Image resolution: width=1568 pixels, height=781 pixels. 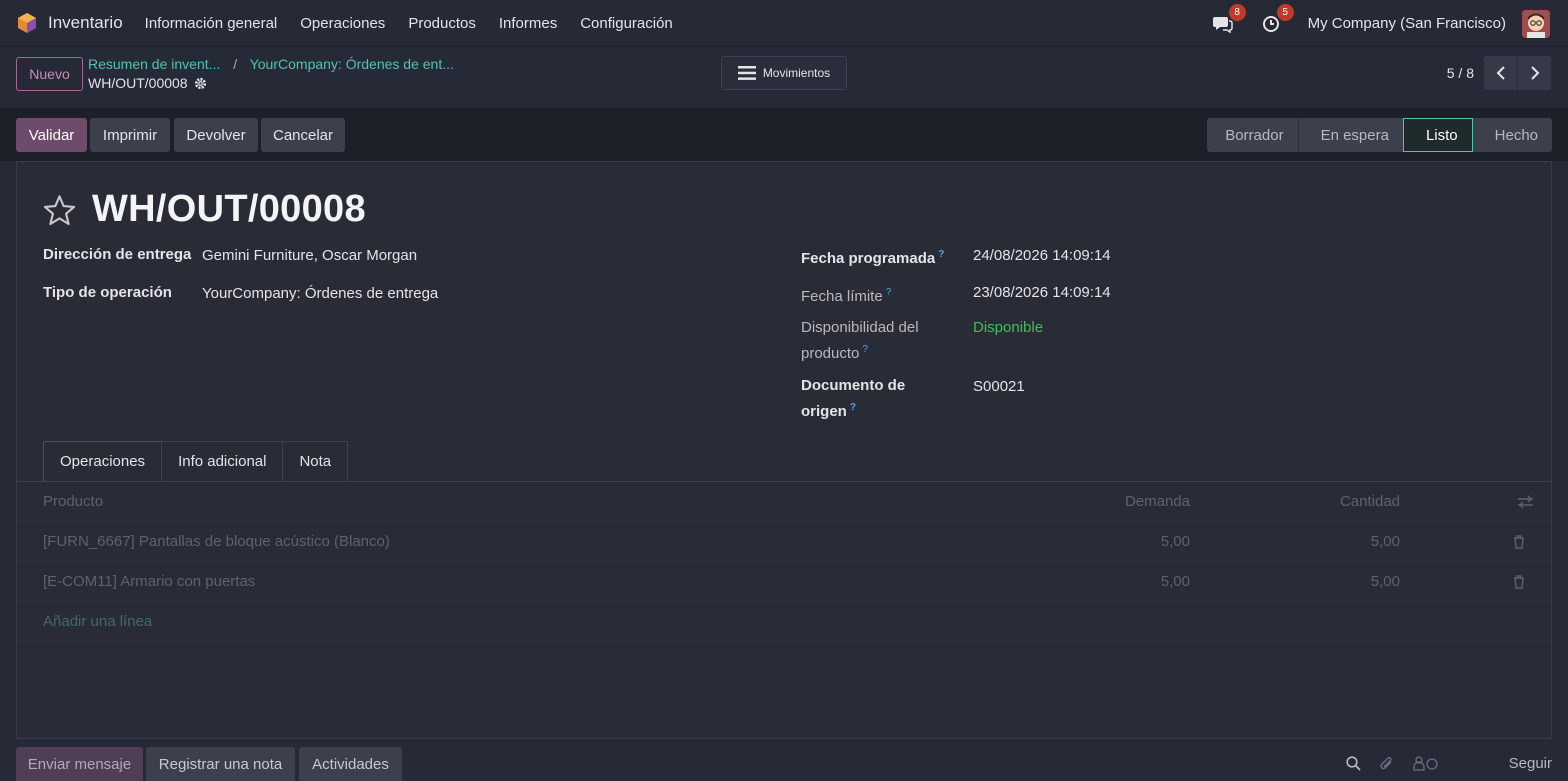 I want to click on send-message-button: Enviar mensaje, so click(x=79, y=764).